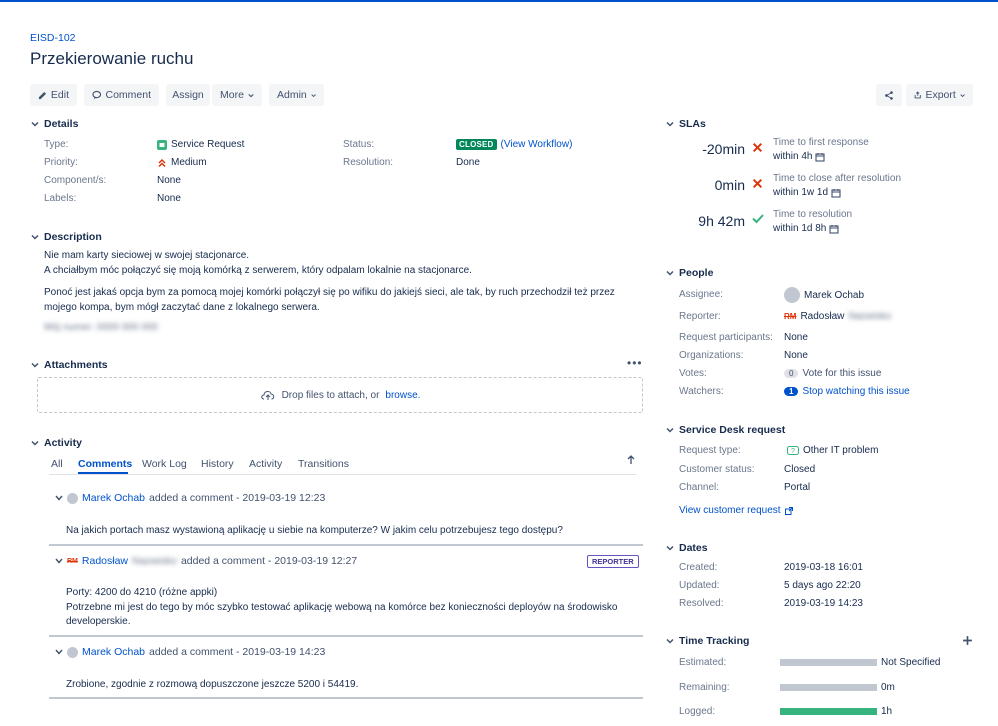 The width and height of the screenshot is (998, 726). What do you see at coordinates (61, 124) in the screenshot?
I see `details-heading: Details` at bounding box center [61, 124].